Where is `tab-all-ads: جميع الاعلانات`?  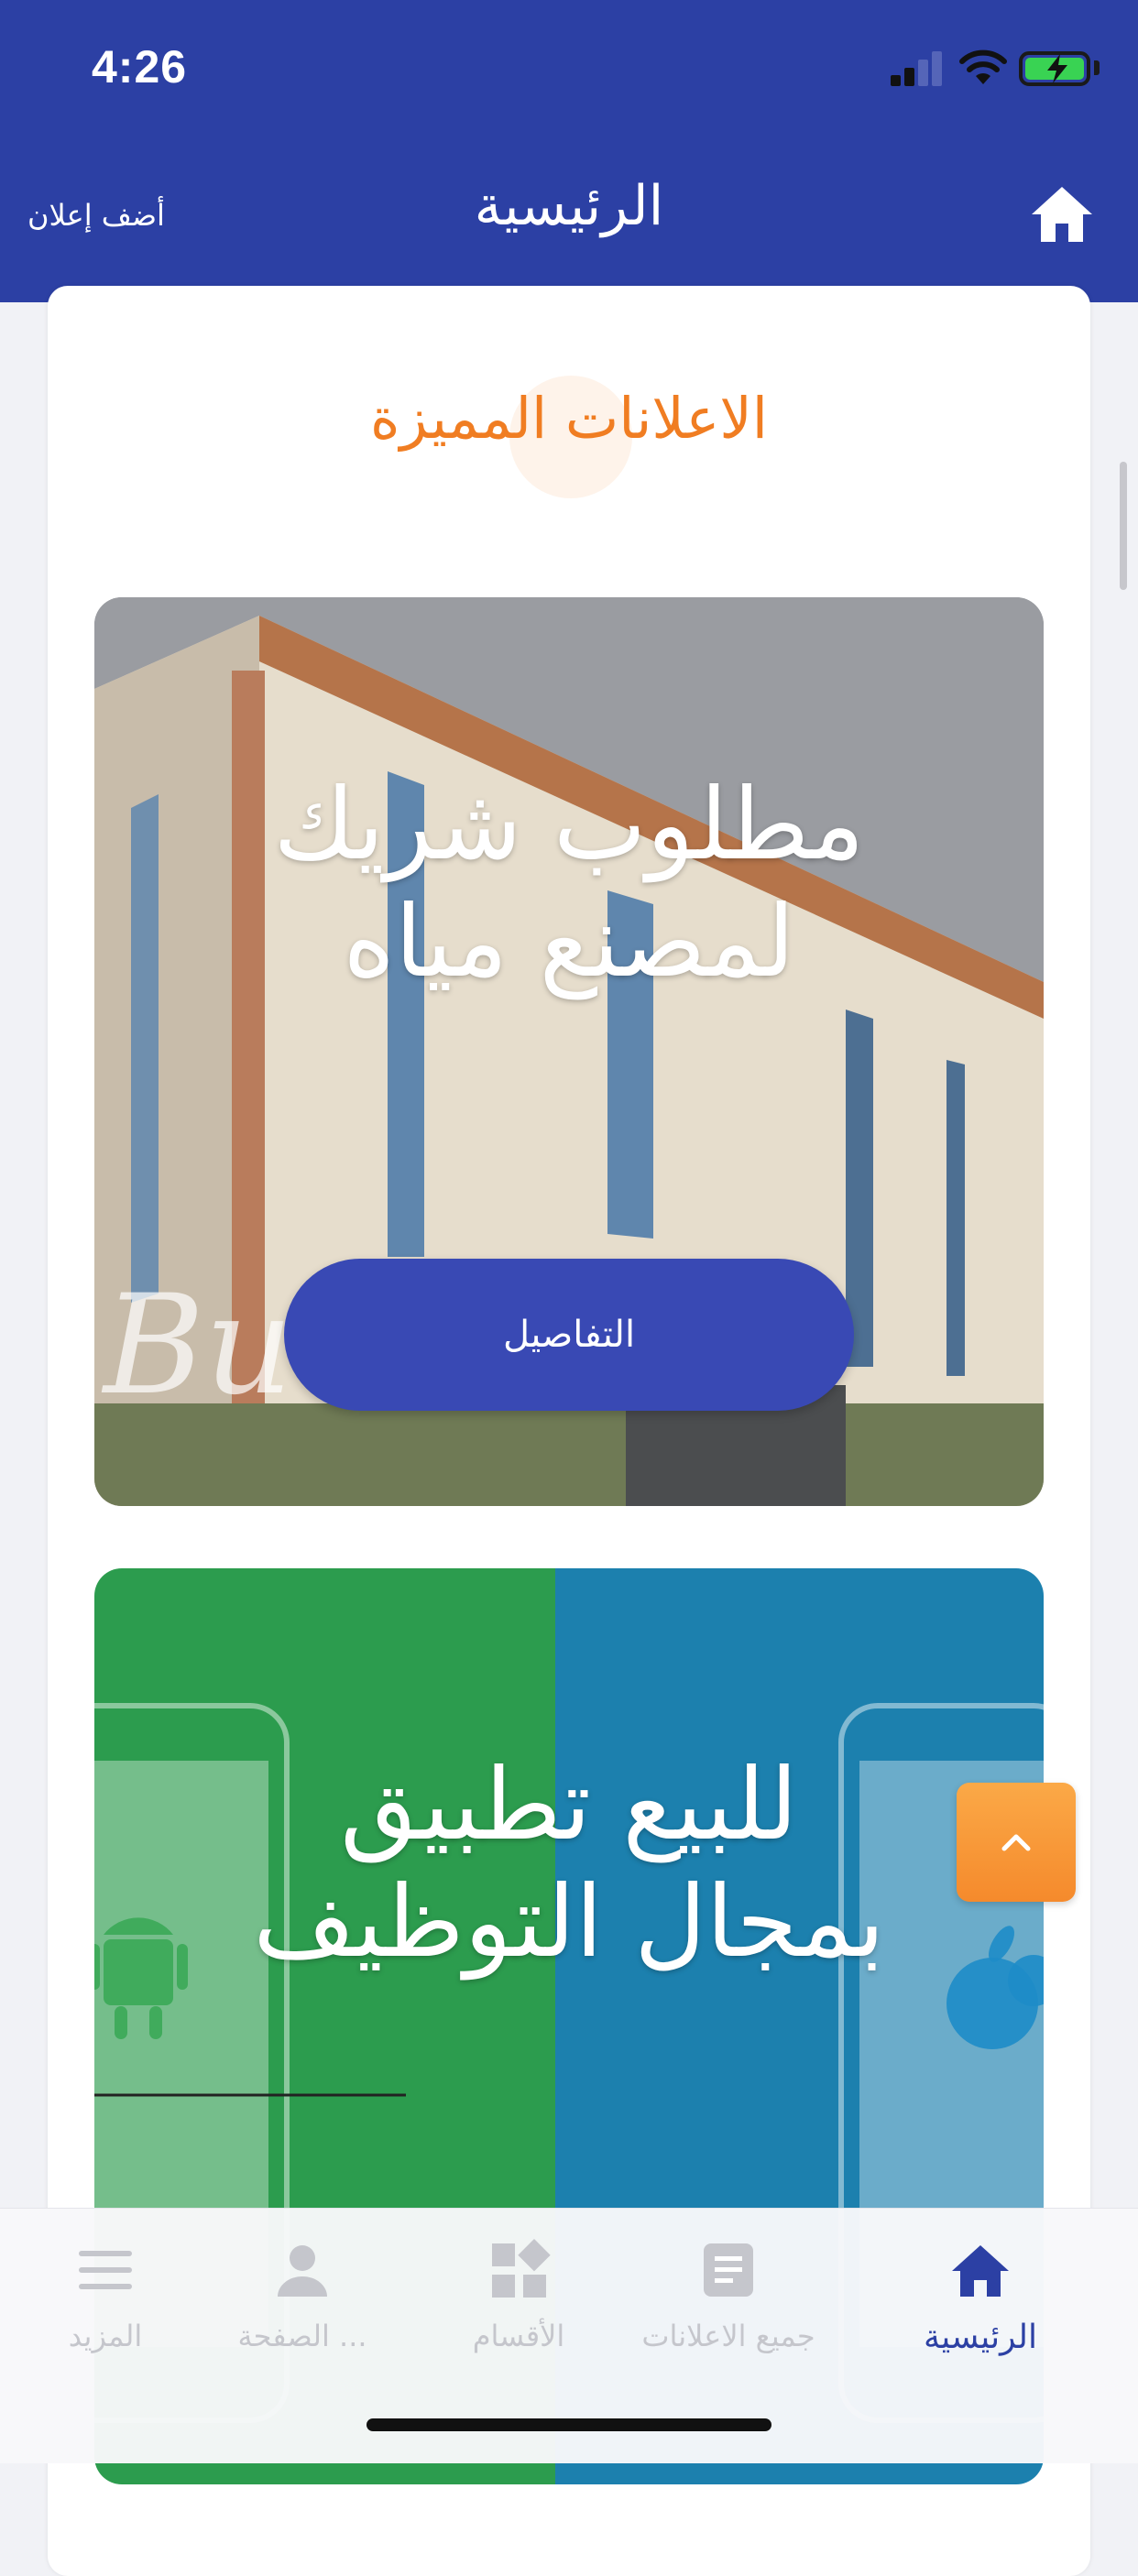 tab-all-ads: جميع الاعلانات is located at coordinates (728, 2301).